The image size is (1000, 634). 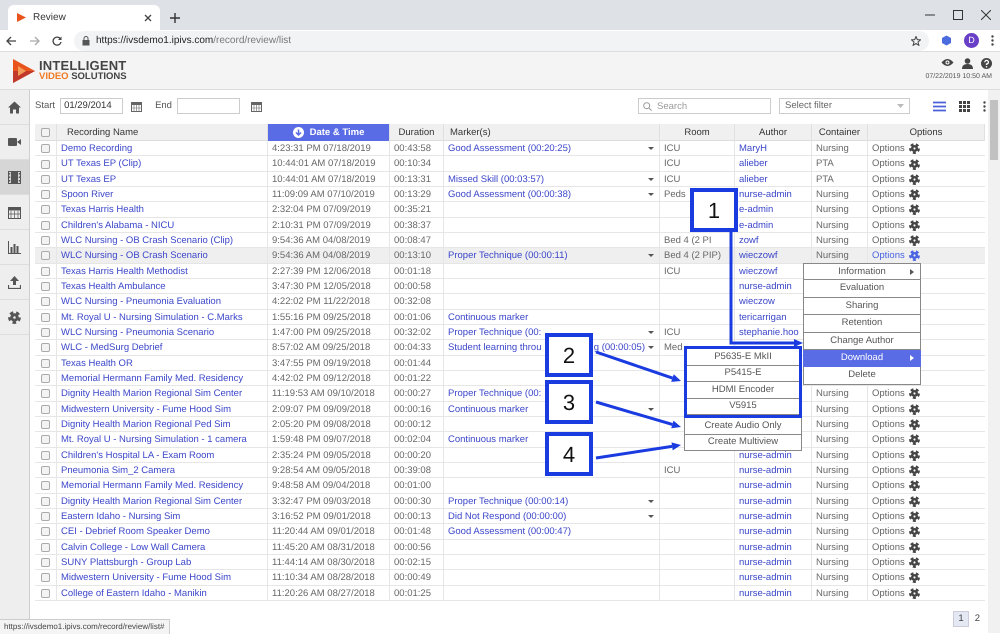 What do you see at coordinates (986, 64) in the screenshot?
I see `help-icon` at bounding box center [986, 64].